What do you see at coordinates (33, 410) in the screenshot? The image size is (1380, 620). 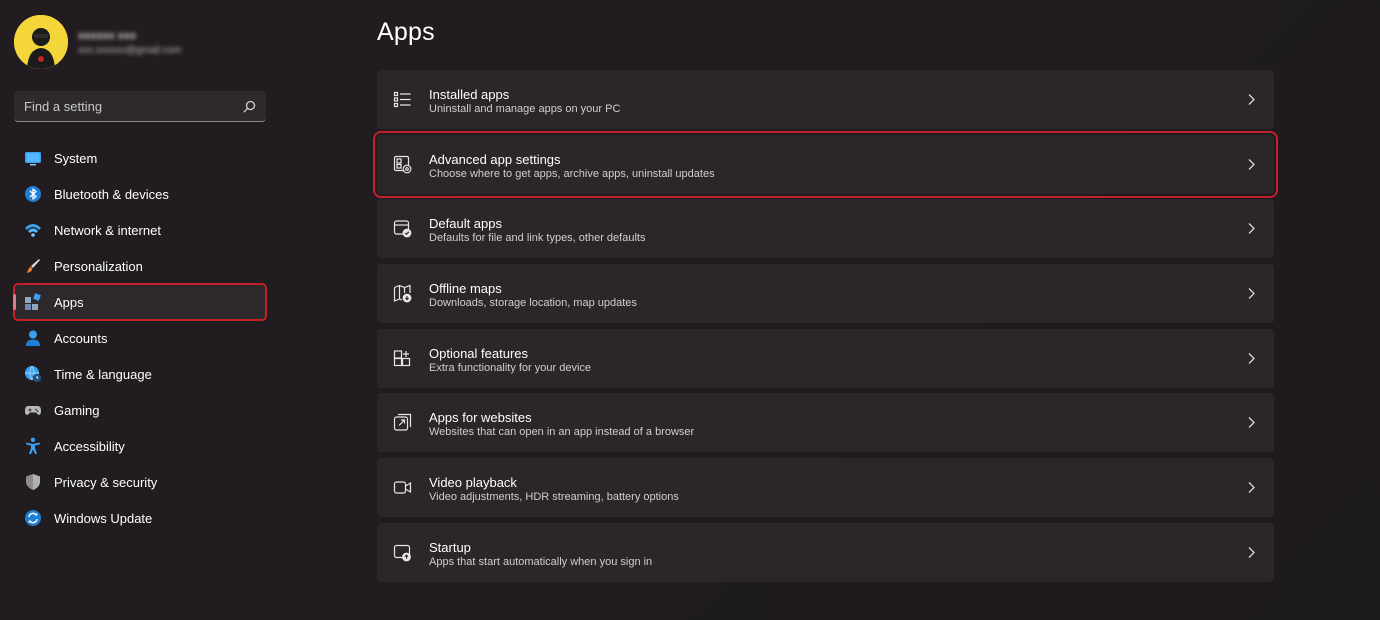 I see `gamepad-icon` at bounding box center [33, 410].